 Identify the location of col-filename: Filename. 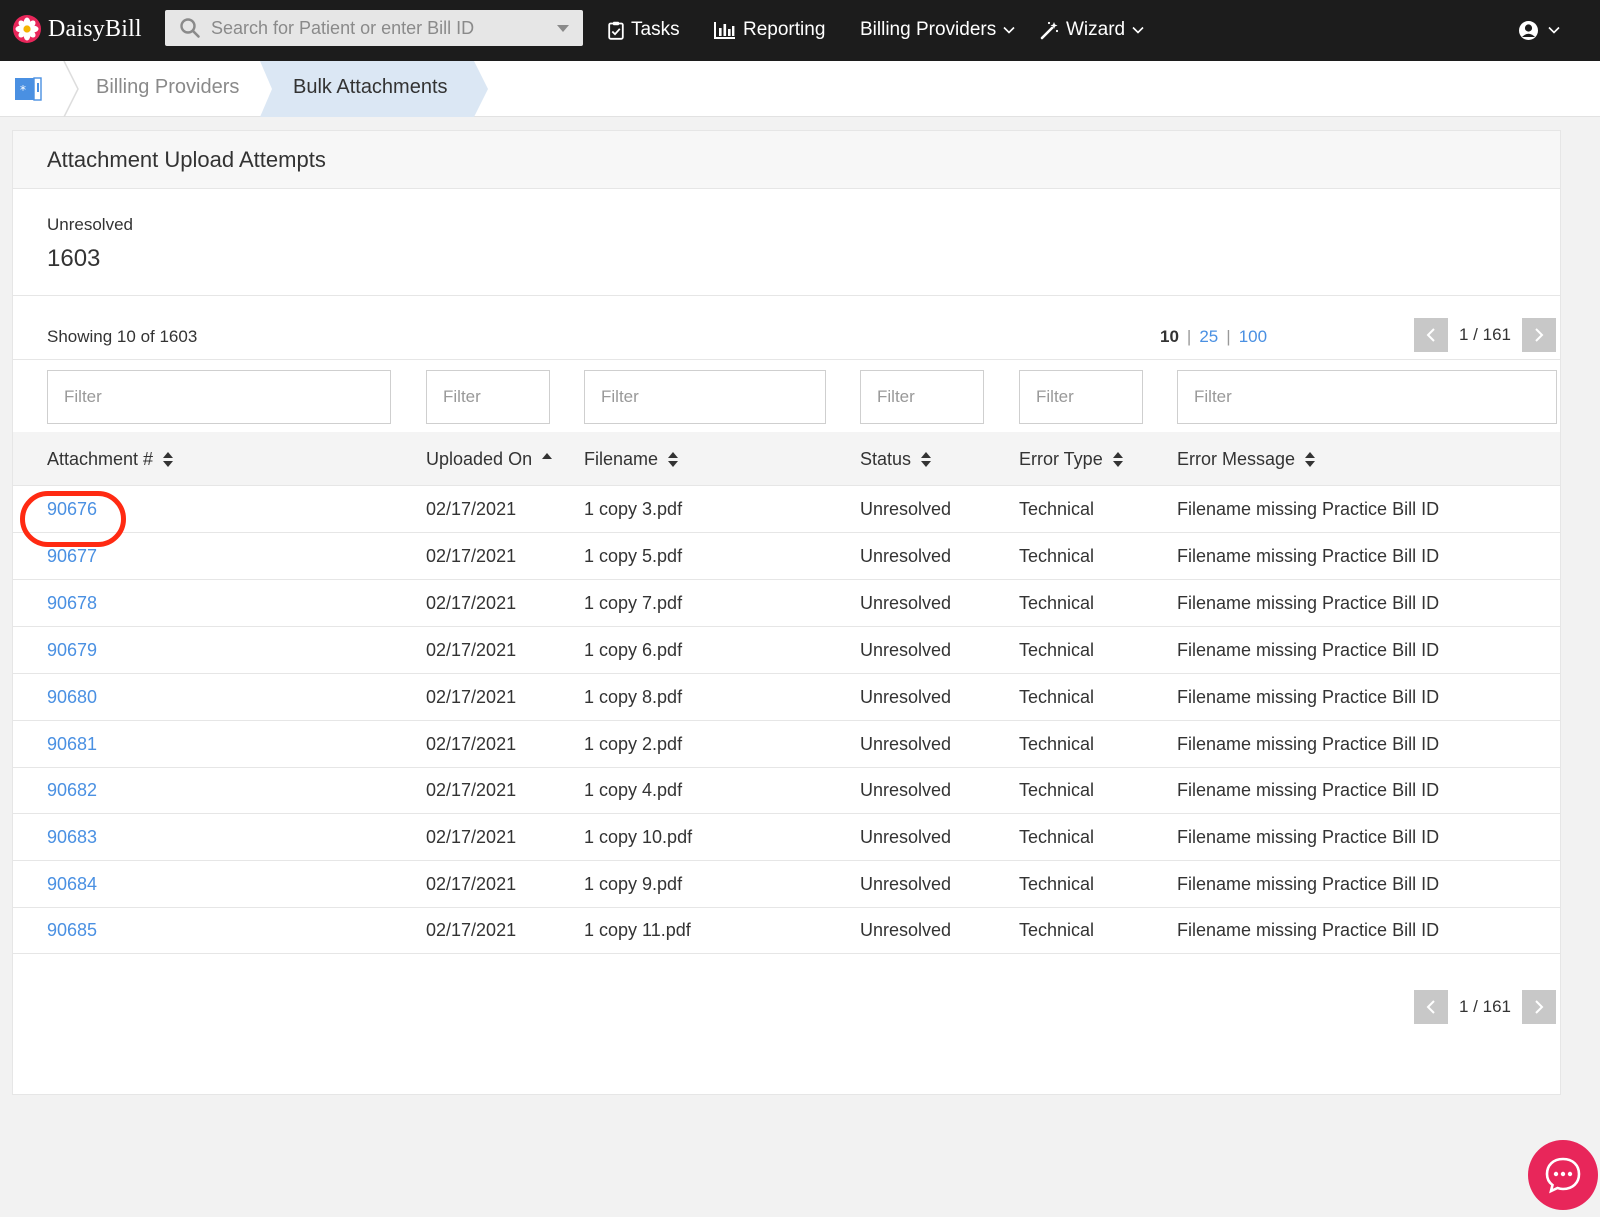
(631, 459).